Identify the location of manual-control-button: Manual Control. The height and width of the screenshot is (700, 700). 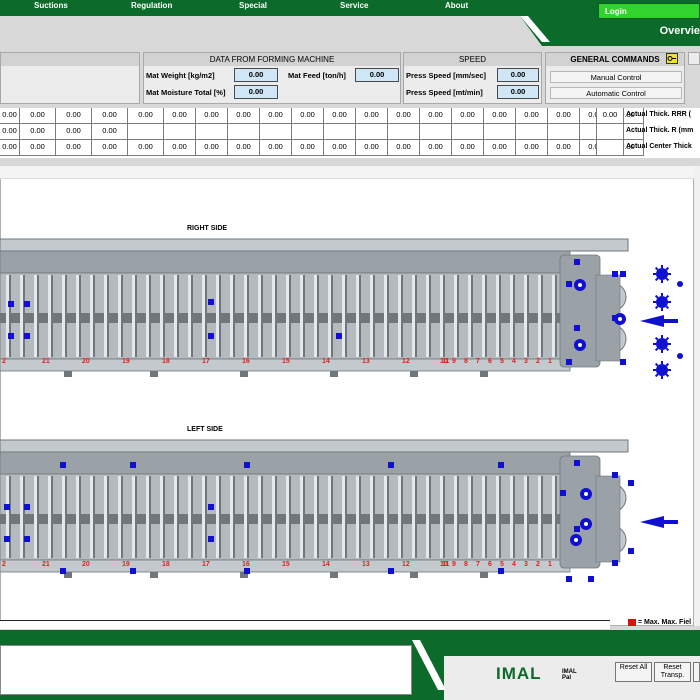
(616, 77).